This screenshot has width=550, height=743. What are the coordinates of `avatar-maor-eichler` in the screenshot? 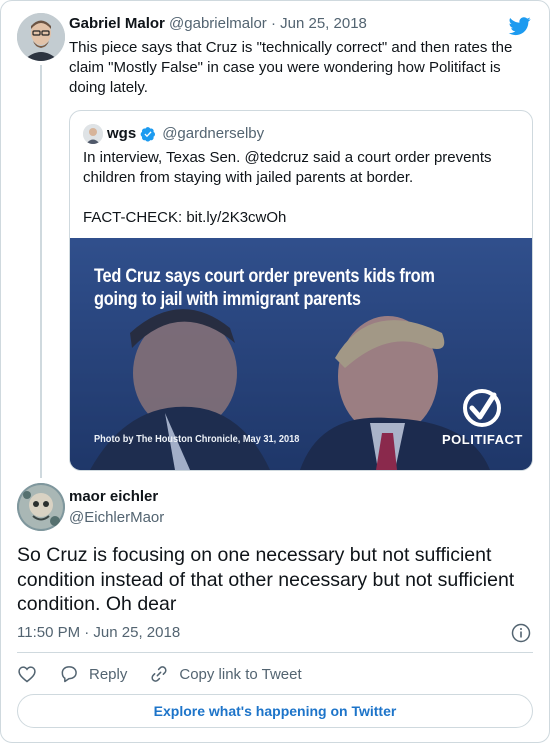 It's located at (41, 507).